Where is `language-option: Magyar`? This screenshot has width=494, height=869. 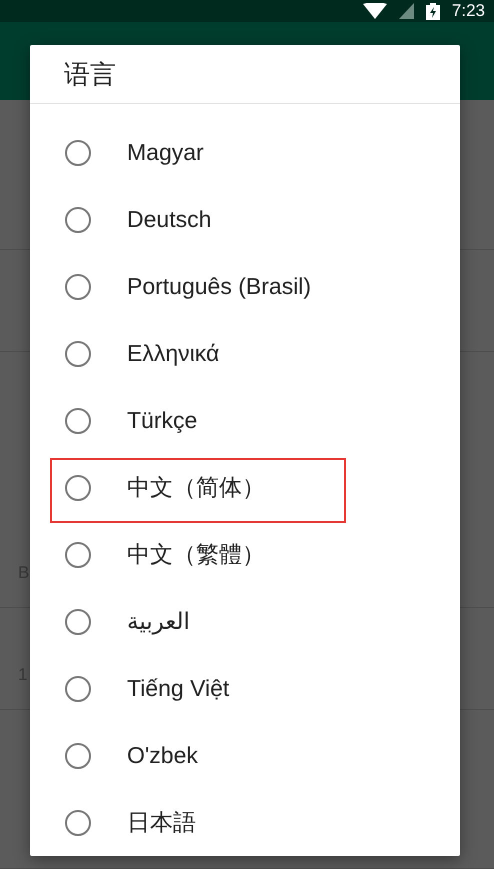
language-option: Magyar is located at coordinates (165, 152).